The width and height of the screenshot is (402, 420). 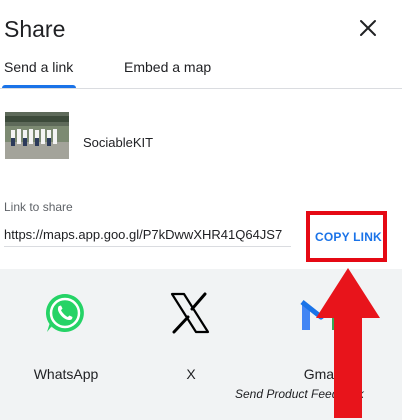 I want to click on dialog-title: Share, so click(x=35, y=29).